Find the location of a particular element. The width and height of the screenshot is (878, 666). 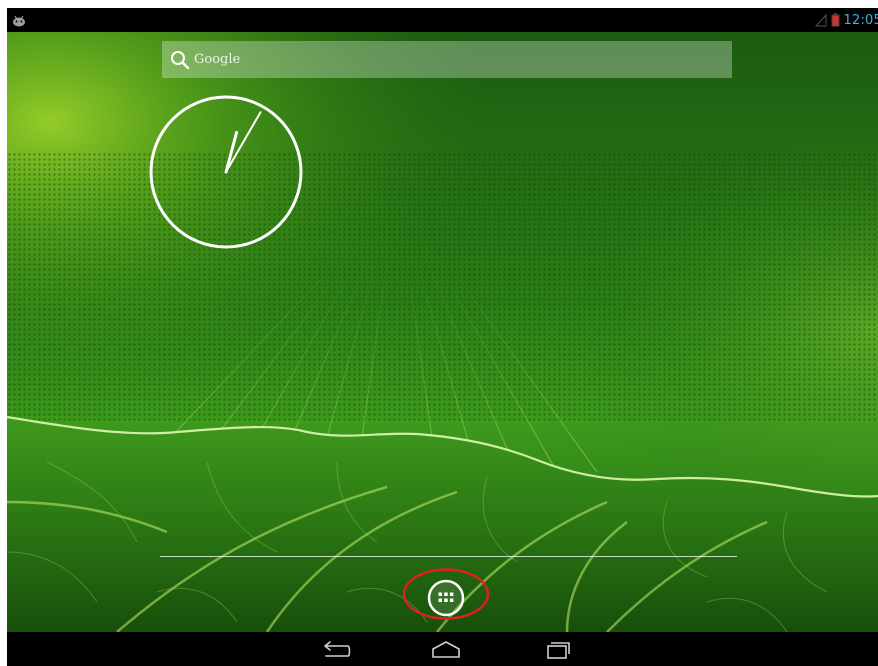

home-button is located at coordinates (446, 650).